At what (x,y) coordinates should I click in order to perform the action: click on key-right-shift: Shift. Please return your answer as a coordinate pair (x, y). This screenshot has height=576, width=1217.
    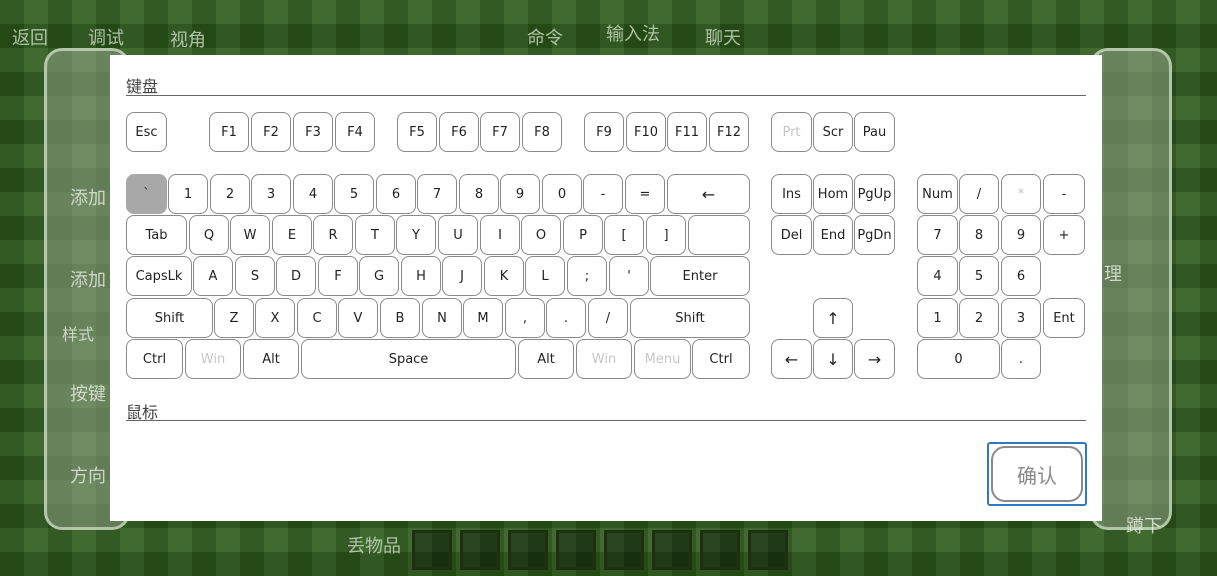
    Looking at the image, I should click on (690, 318).